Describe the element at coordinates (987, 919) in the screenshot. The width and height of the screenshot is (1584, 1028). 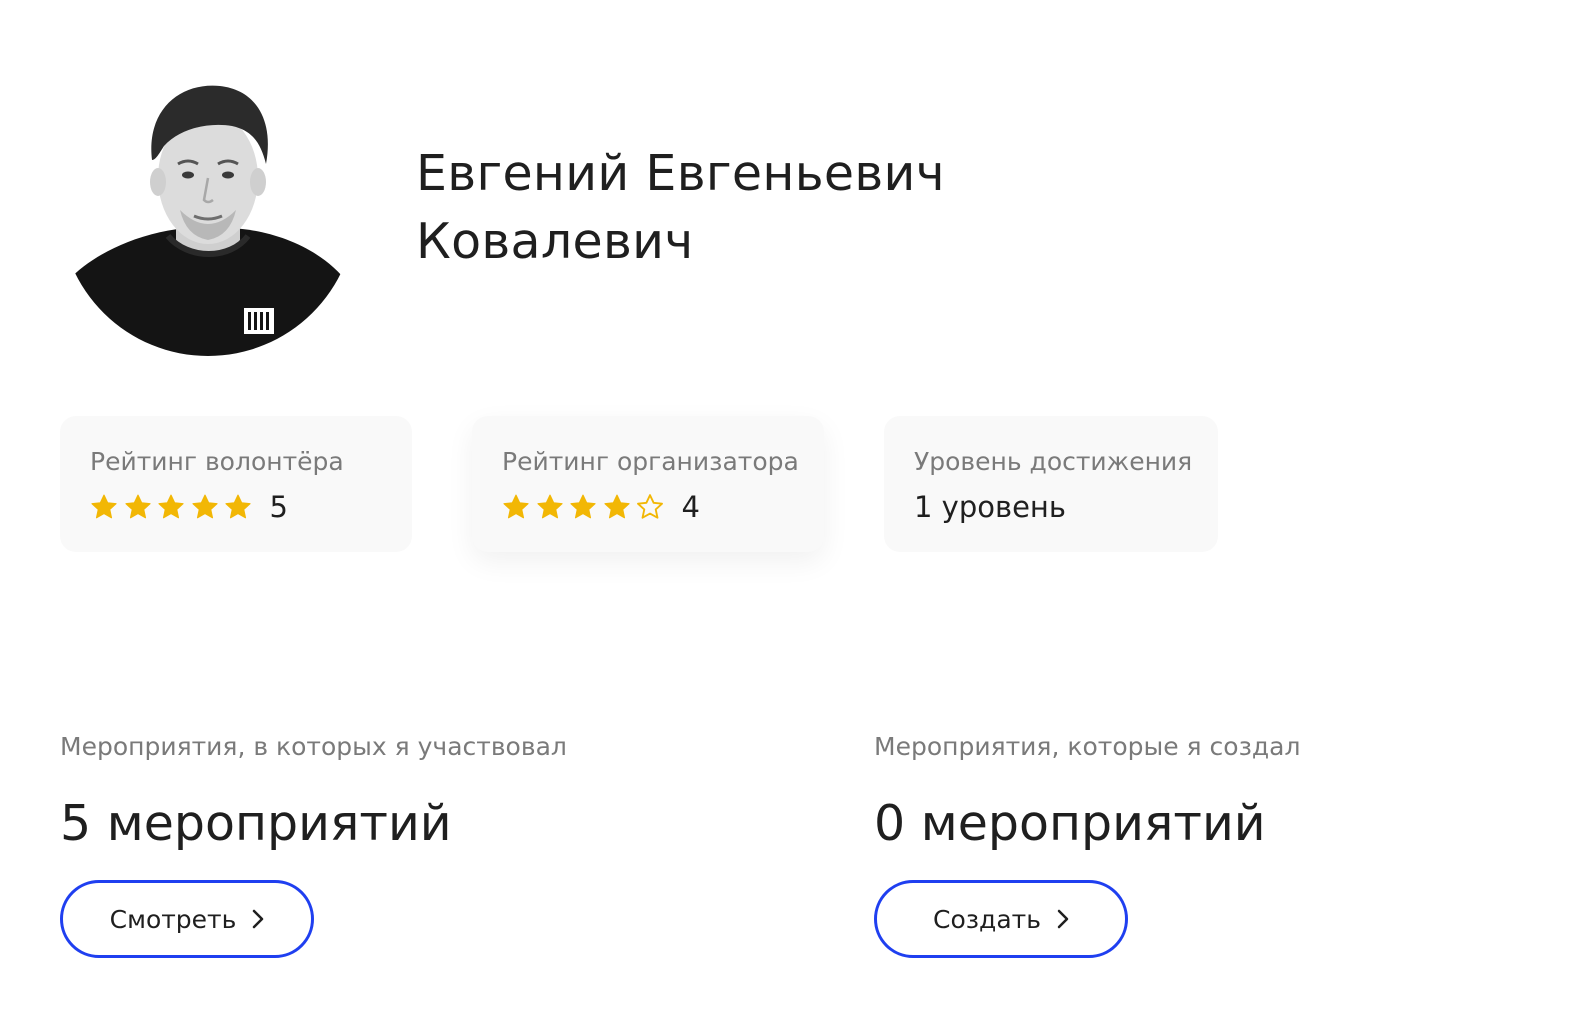
I see `create-event-button-label: Создать` at that location.